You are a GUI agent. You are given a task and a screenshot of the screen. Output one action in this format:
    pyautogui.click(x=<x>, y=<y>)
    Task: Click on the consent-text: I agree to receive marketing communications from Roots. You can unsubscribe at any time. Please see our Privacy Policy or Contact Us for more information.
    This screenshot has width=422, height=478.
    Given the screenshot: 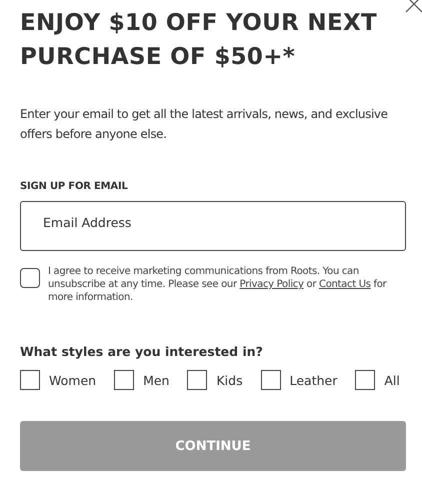 What is the action you would take?
    pyautogui.click(x=218, y=284)
    